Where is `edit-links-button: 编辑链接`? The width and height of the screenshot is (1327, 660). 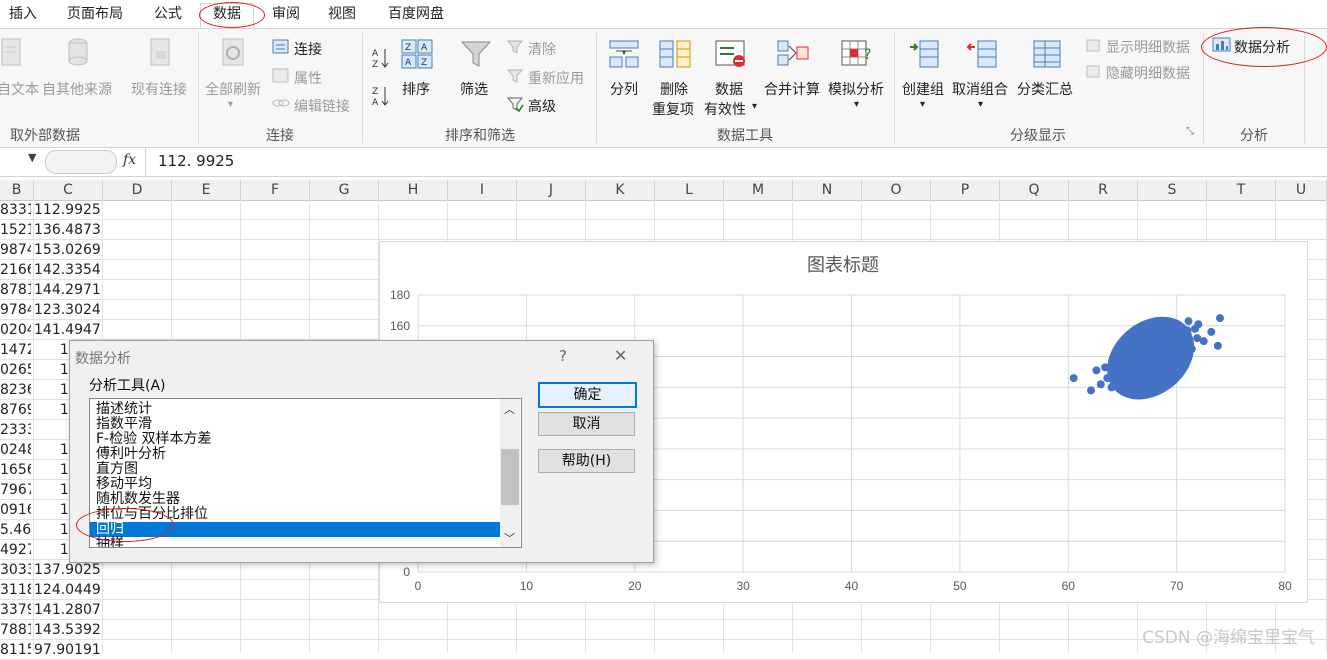
edit-links-button: 编辑链接 is located at coordinates (322, 106).